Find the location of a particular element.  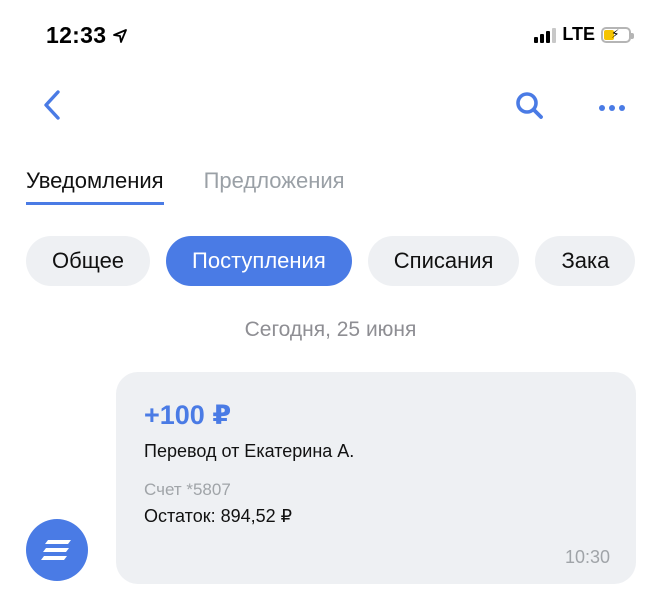

chip-outgoing: Списания is located at coordinates (443, 261).